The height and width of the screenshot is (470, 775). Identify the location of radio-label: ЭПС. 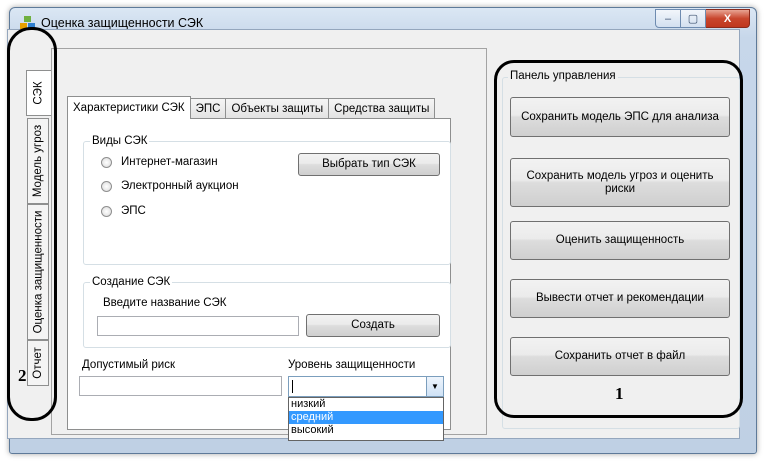
(133, 211).